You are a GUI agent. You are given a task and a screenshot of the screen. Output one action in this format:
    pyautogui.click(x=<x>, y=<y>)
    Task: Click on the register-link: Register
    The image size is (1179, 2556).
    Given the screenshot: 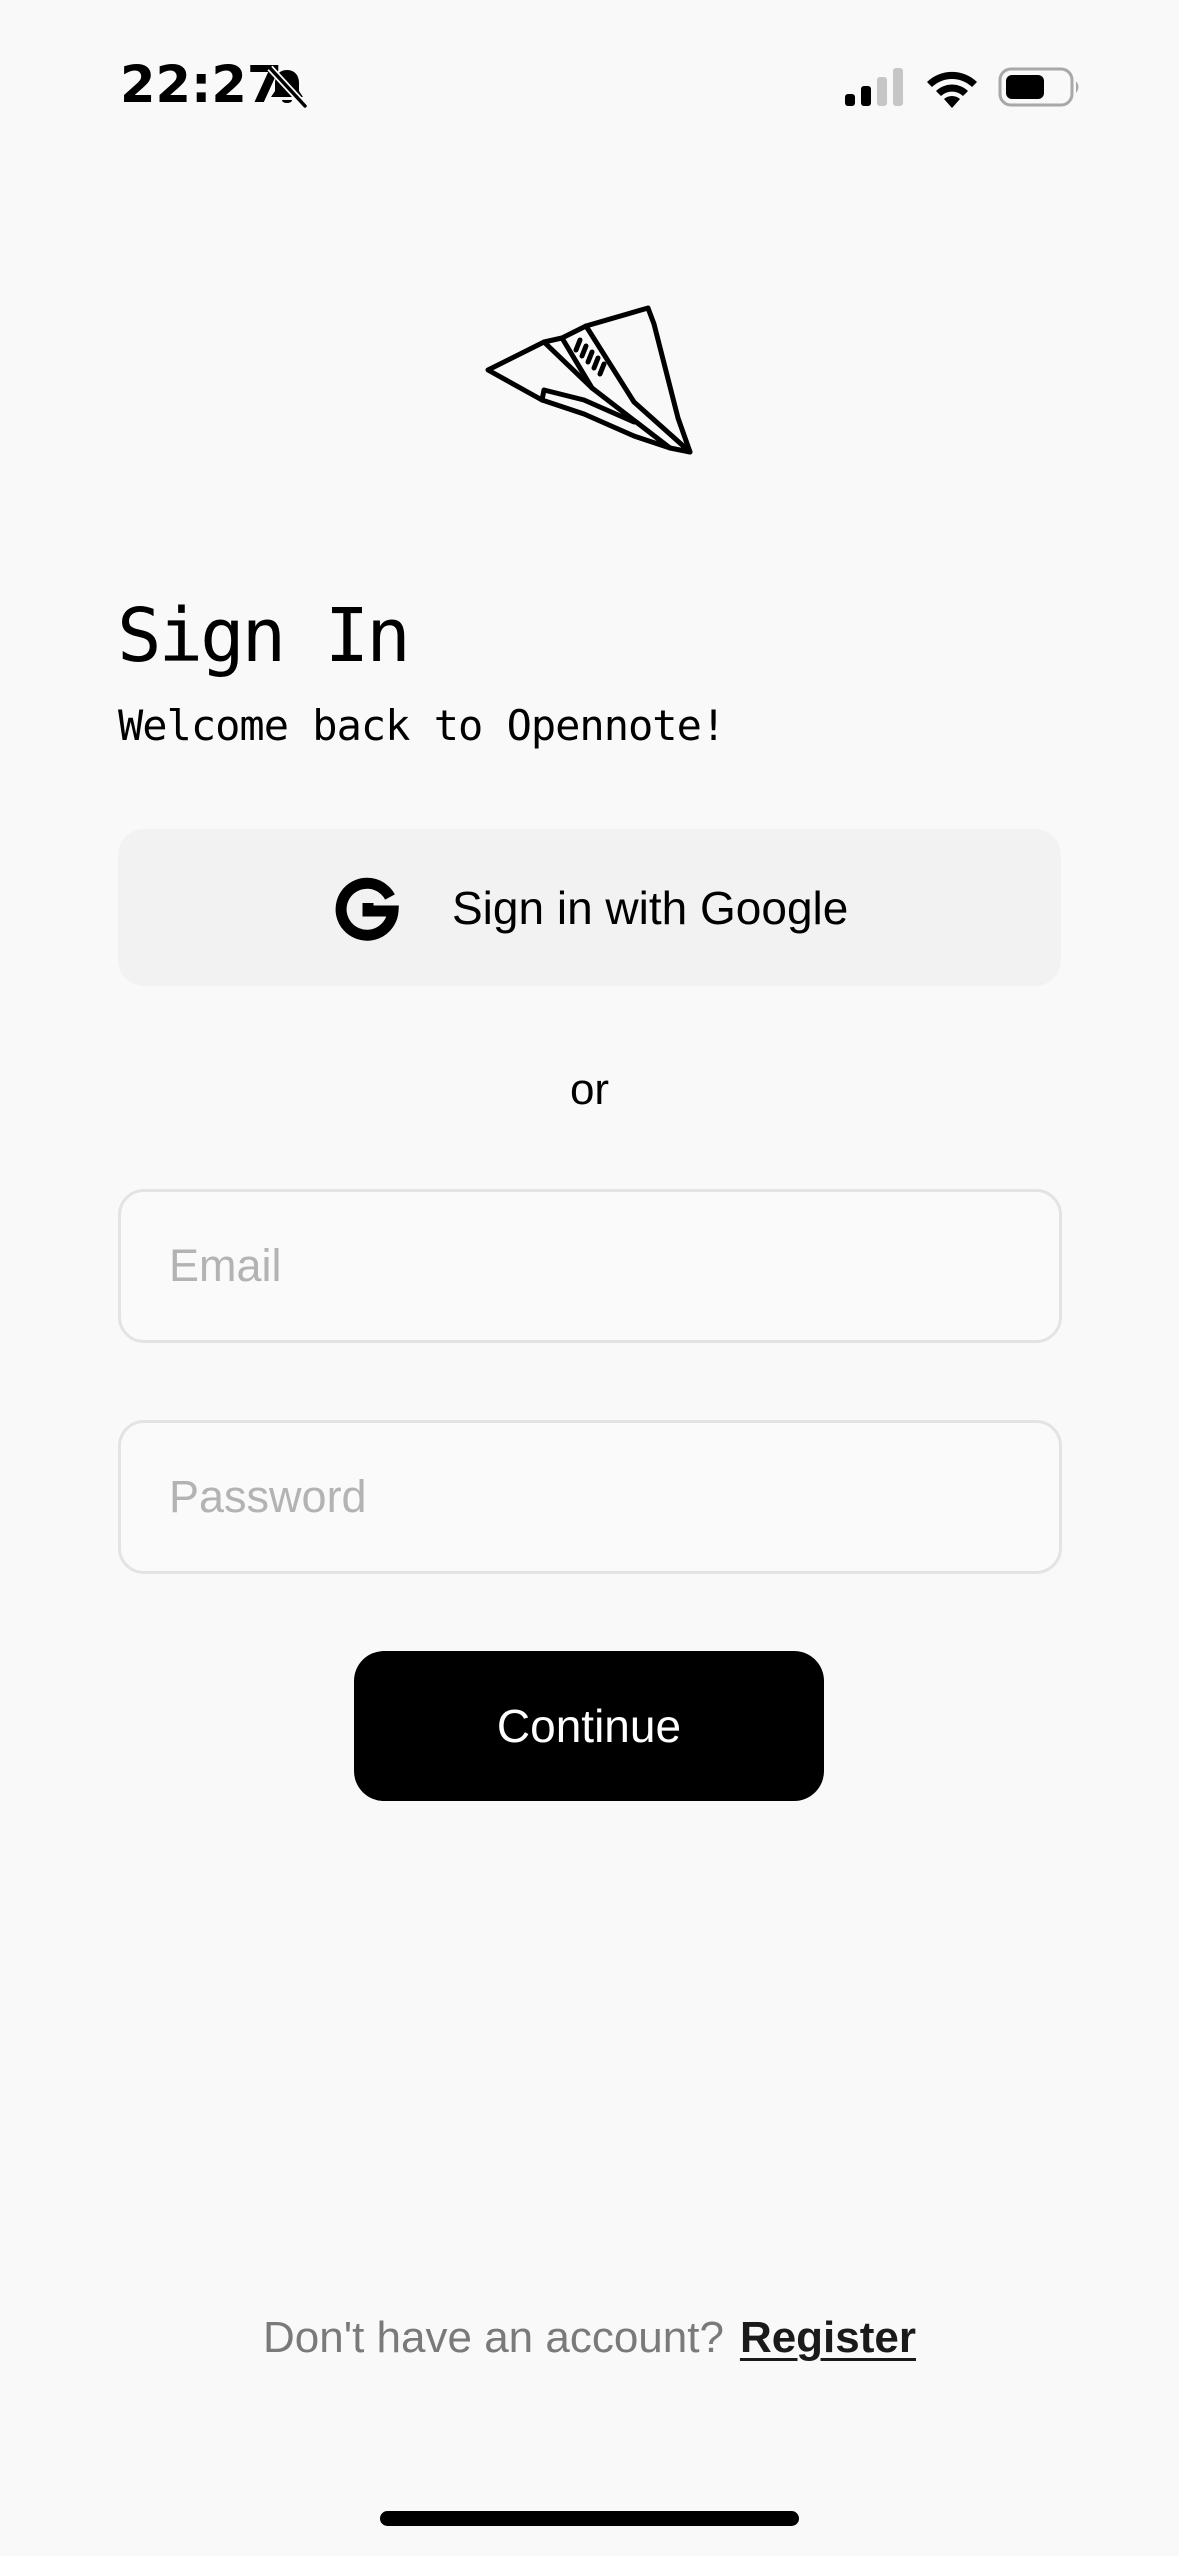 What is the action you would take?
    pyautogui.click(x=828, y=2337)
    